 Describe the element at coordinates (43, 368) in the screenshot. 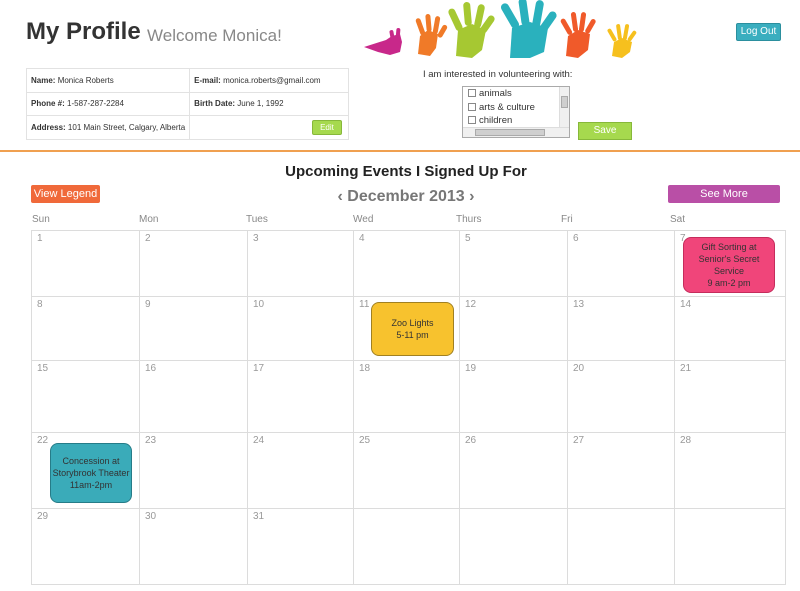

I see `day-number: 15` at that location.